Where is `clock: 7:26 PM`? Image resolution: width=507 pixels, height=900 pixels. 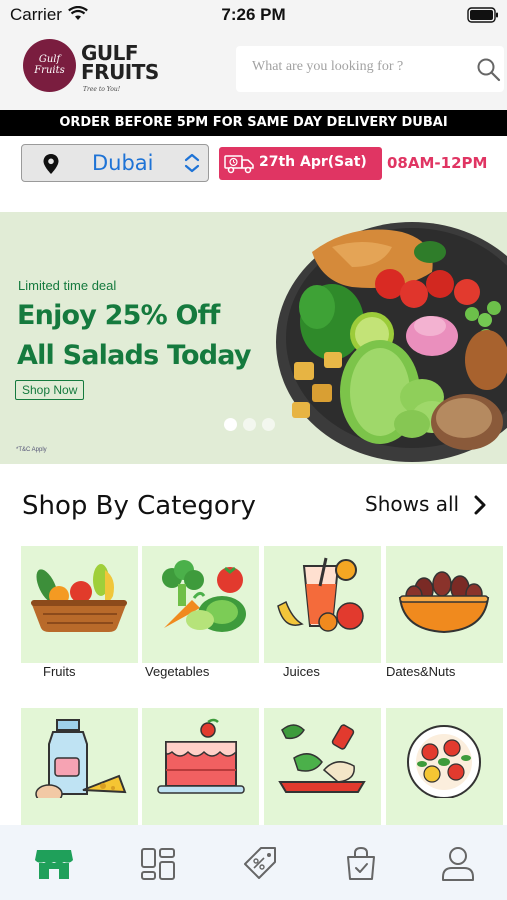 clock: 7:26 PM is located at coordinates (253, 14).